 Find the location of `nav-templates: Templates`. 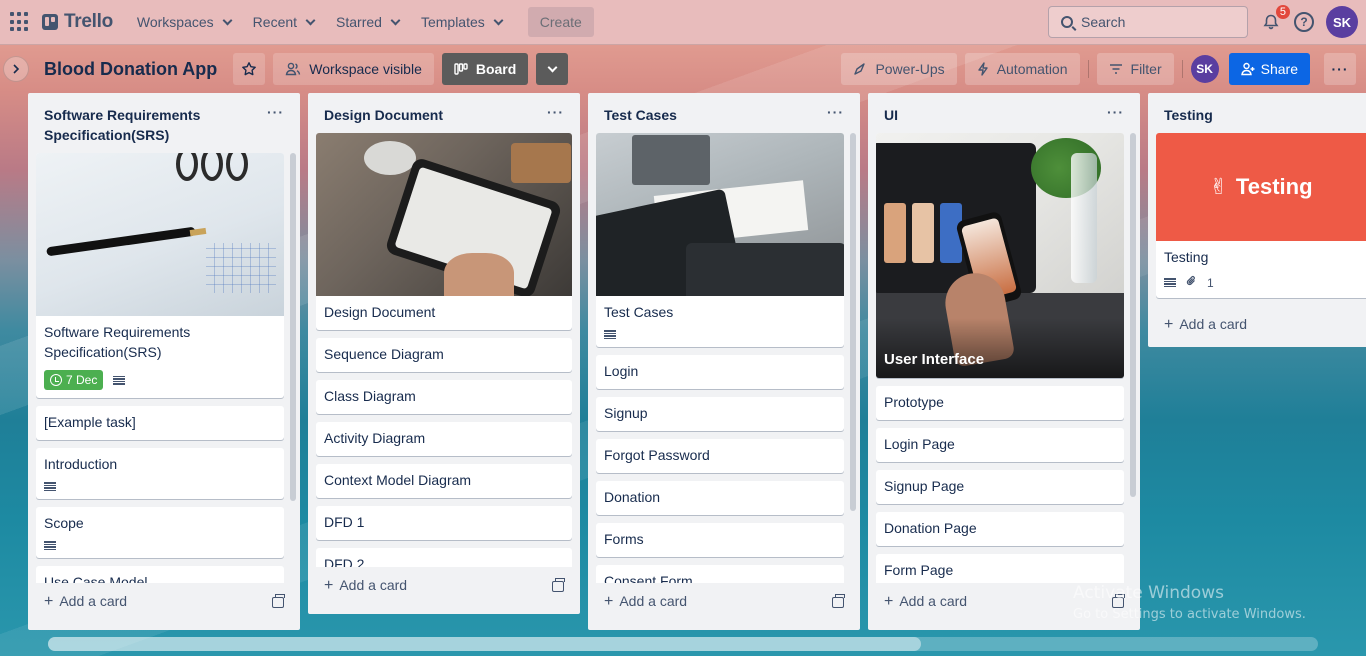

nav-templates: Templates is located at coordinates (461, 22).